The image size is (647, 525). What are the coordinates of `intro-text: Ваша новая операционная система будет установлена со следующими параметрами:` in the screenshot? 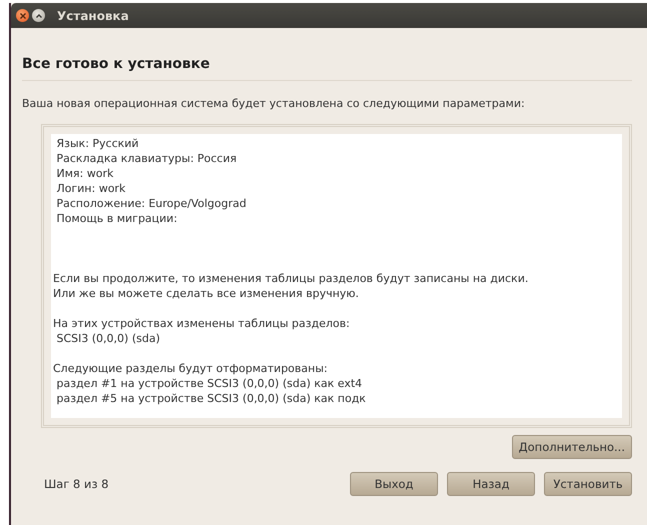 It's located at (274, 103).